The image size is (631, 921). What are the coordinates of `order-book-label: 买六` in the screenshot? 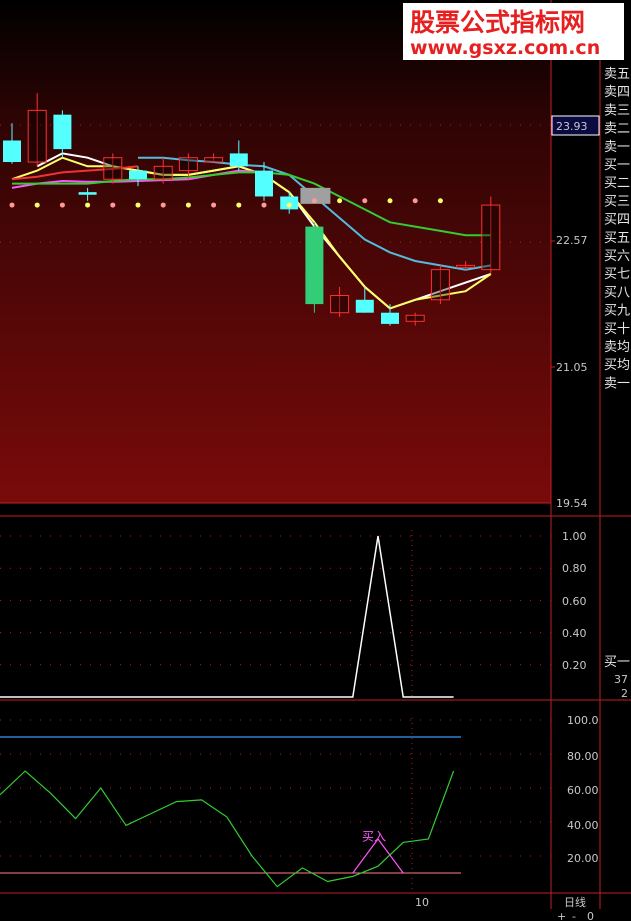 It's located at (617, 256).